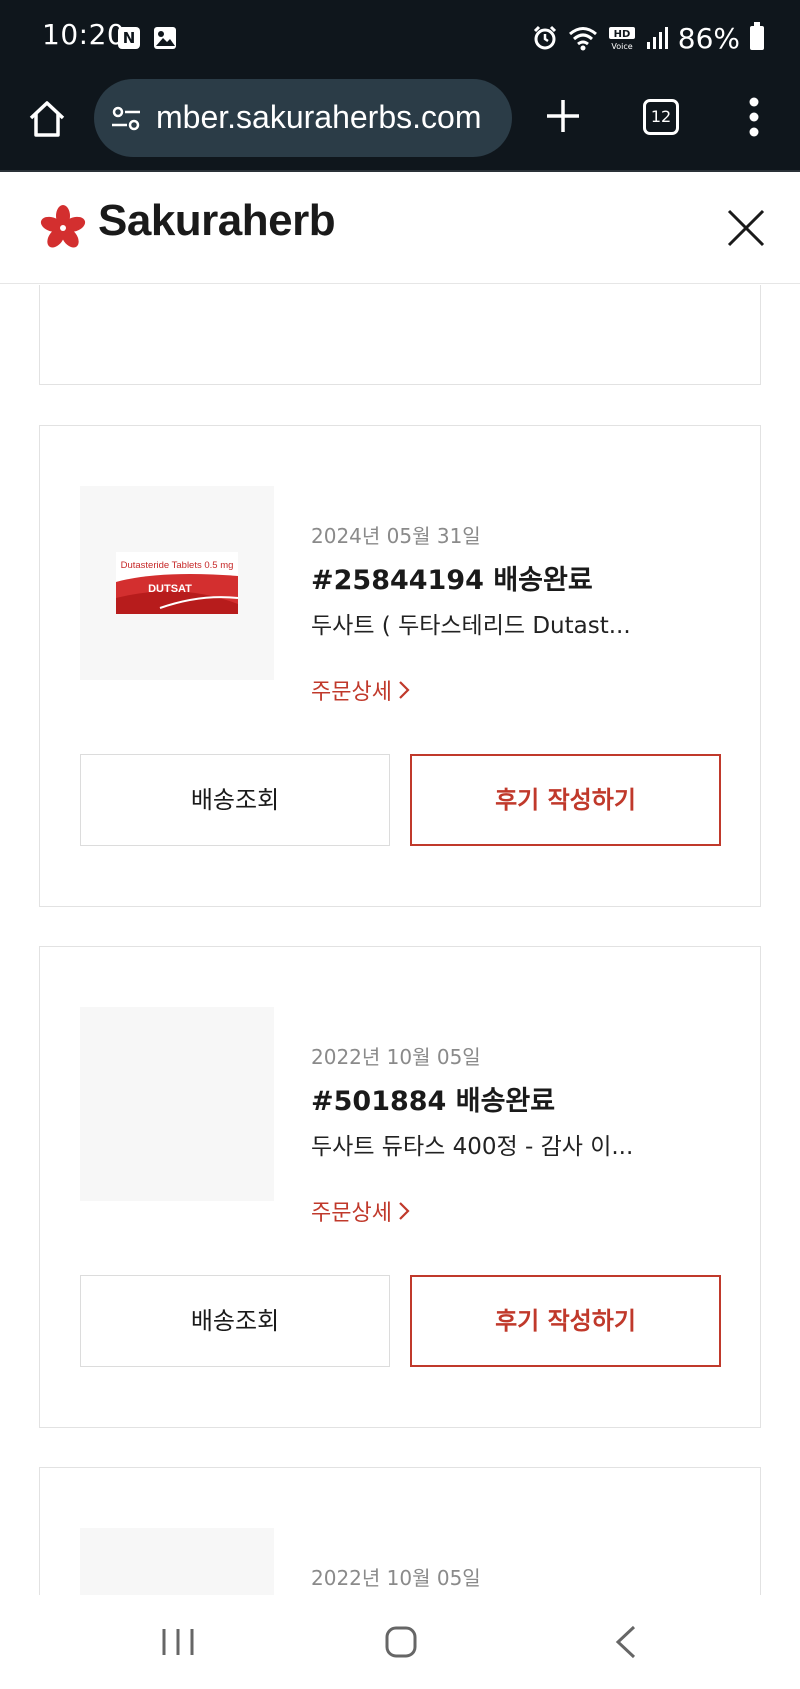 Image resolution: width=800 pixels, height=1689 pixels. I want to click on tab-switcher-button: 12, so click(661, 117).